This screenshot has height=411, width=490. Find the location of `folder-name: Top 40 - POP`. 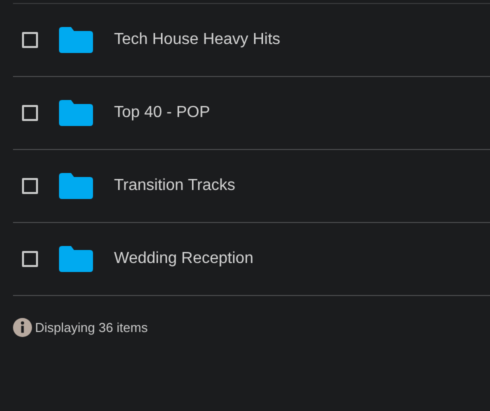

folder-name: Top 40 - POP is located at coordinates (162, 113).